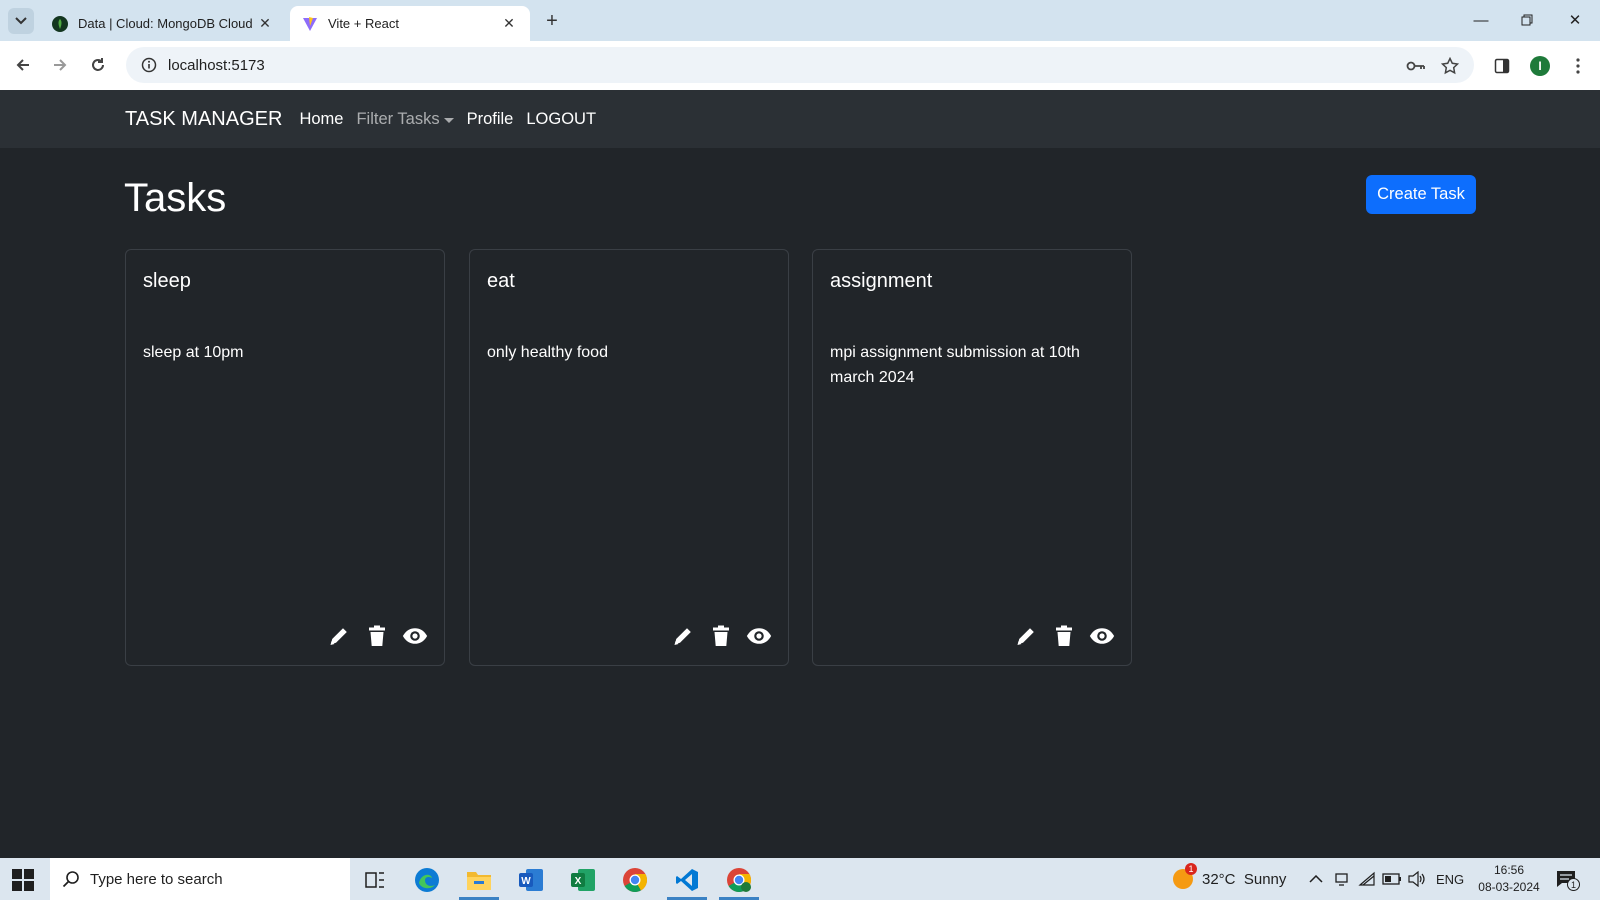  I want to click on address-bar: localhost:5173, so click(800, 65).